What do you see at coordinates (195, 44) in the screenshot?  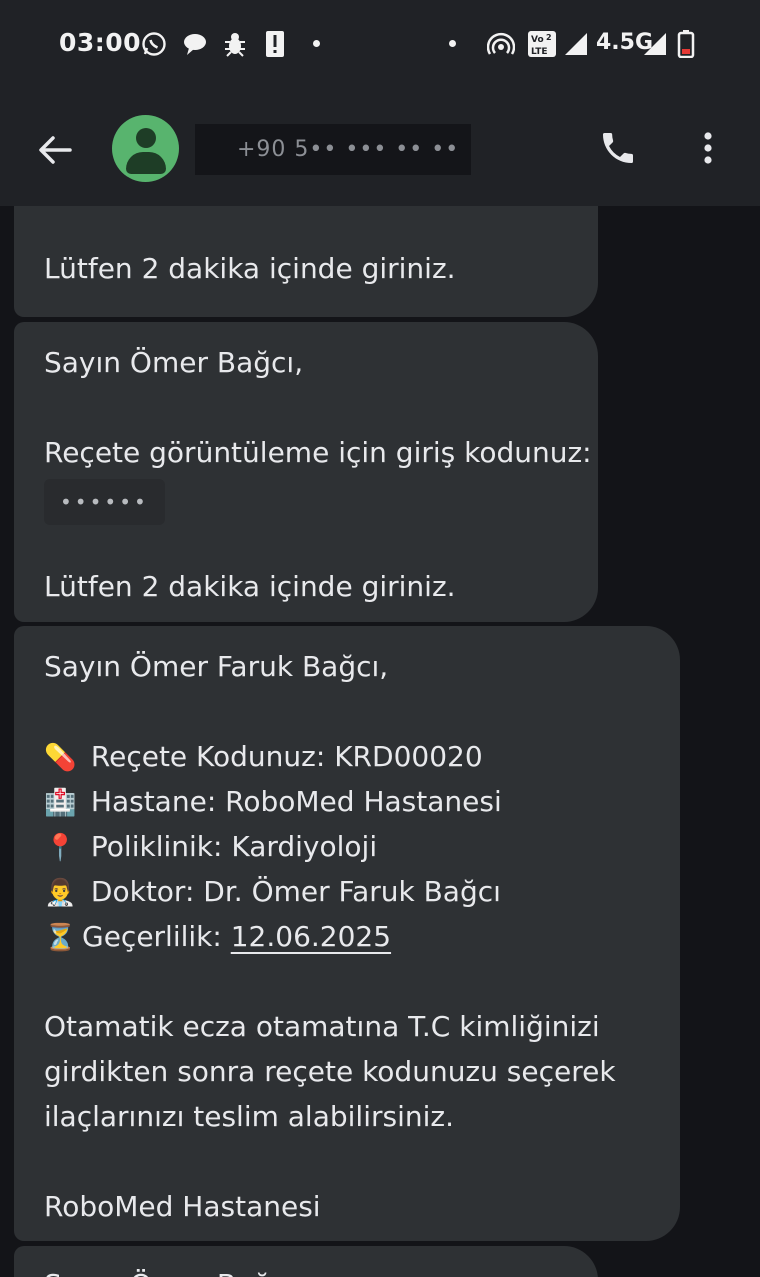 I see `chat-icon` at bounding box center [195, 44].